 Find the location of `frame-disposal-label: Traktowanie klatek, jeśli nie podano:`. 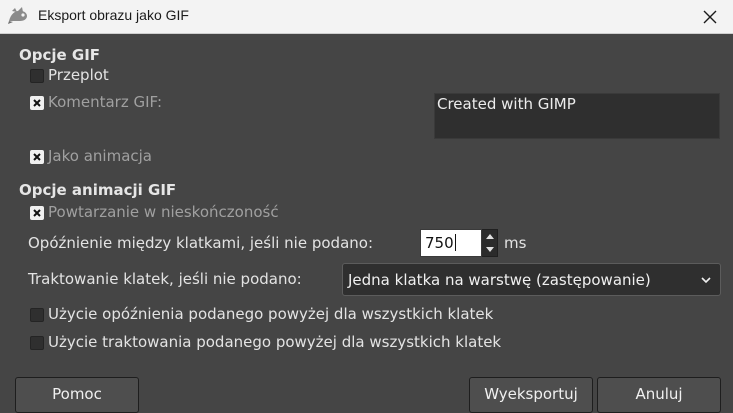

frame-disposal-label: Traktowanie klatek, jeśli nie podano: is located at coordinates (165, 279).